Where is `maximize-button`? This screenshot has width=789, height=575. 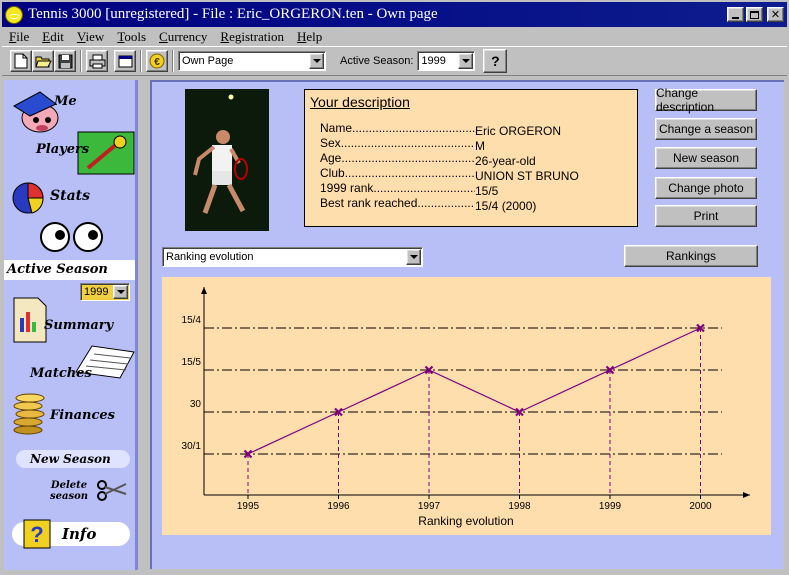
maximize-button is located at coordinates (754, 14).